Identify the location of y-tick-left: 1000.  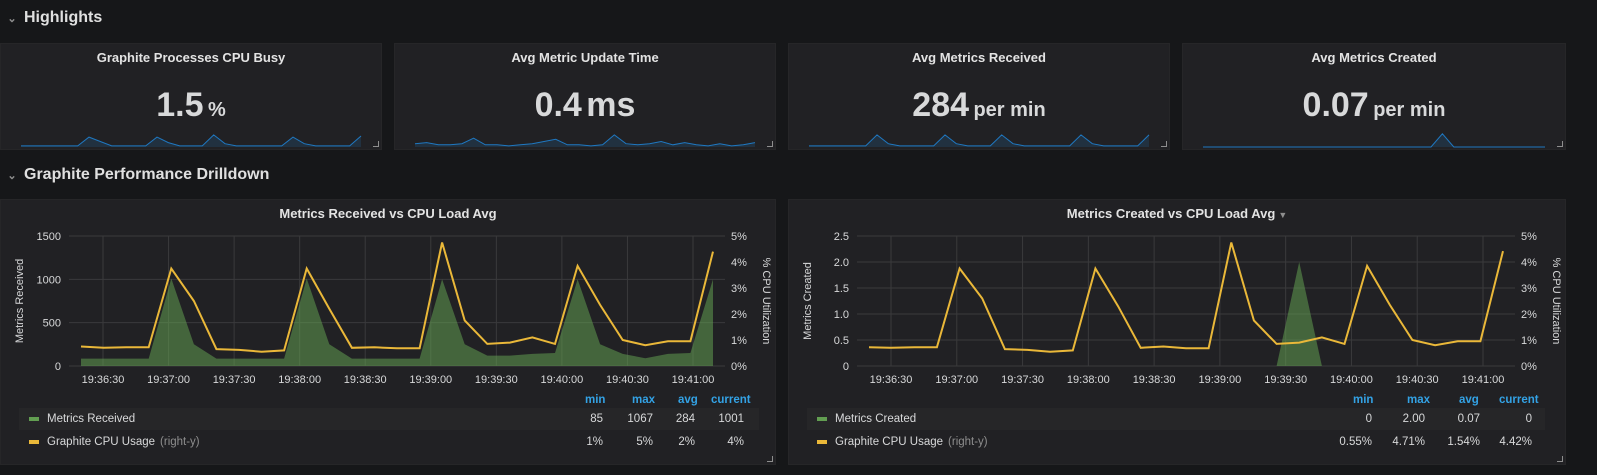
(49, 280).